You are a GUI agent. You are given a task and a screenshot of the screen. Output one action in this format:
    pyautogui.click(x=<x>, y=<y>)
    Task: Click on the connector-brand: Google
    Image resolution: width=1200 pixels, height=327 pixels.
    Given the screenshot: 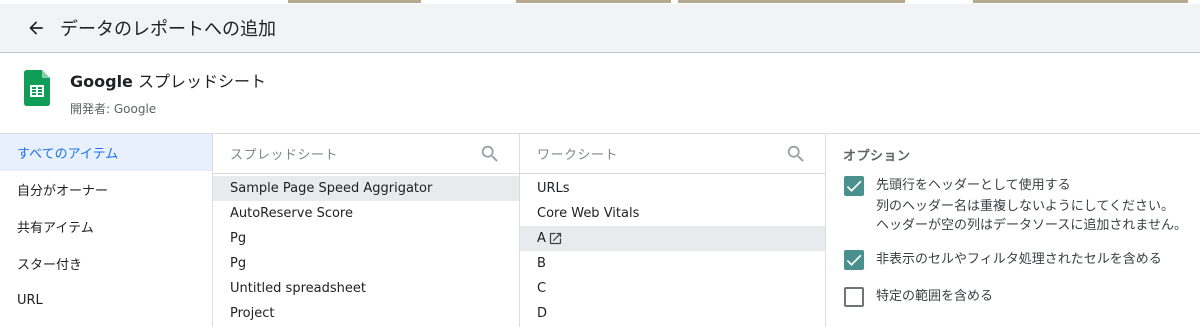 What is the action you would take?
    pyautogui.click(x=101, y=81)
    